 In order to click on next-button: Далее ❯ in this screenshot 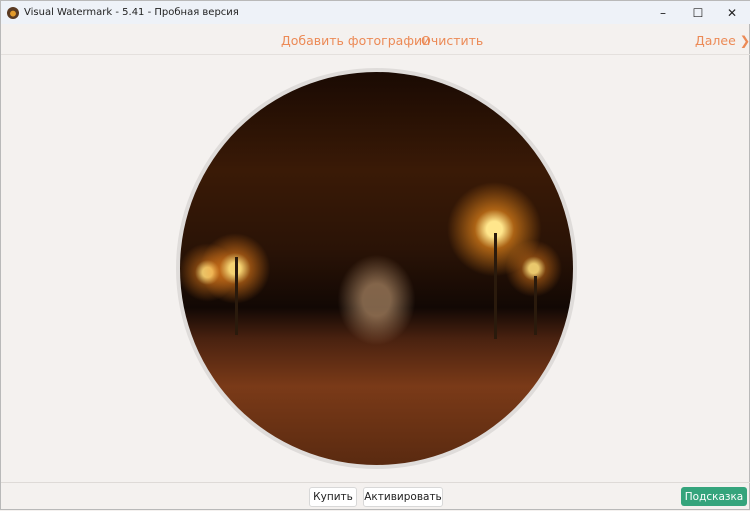, I will do `click(722, 40)`.